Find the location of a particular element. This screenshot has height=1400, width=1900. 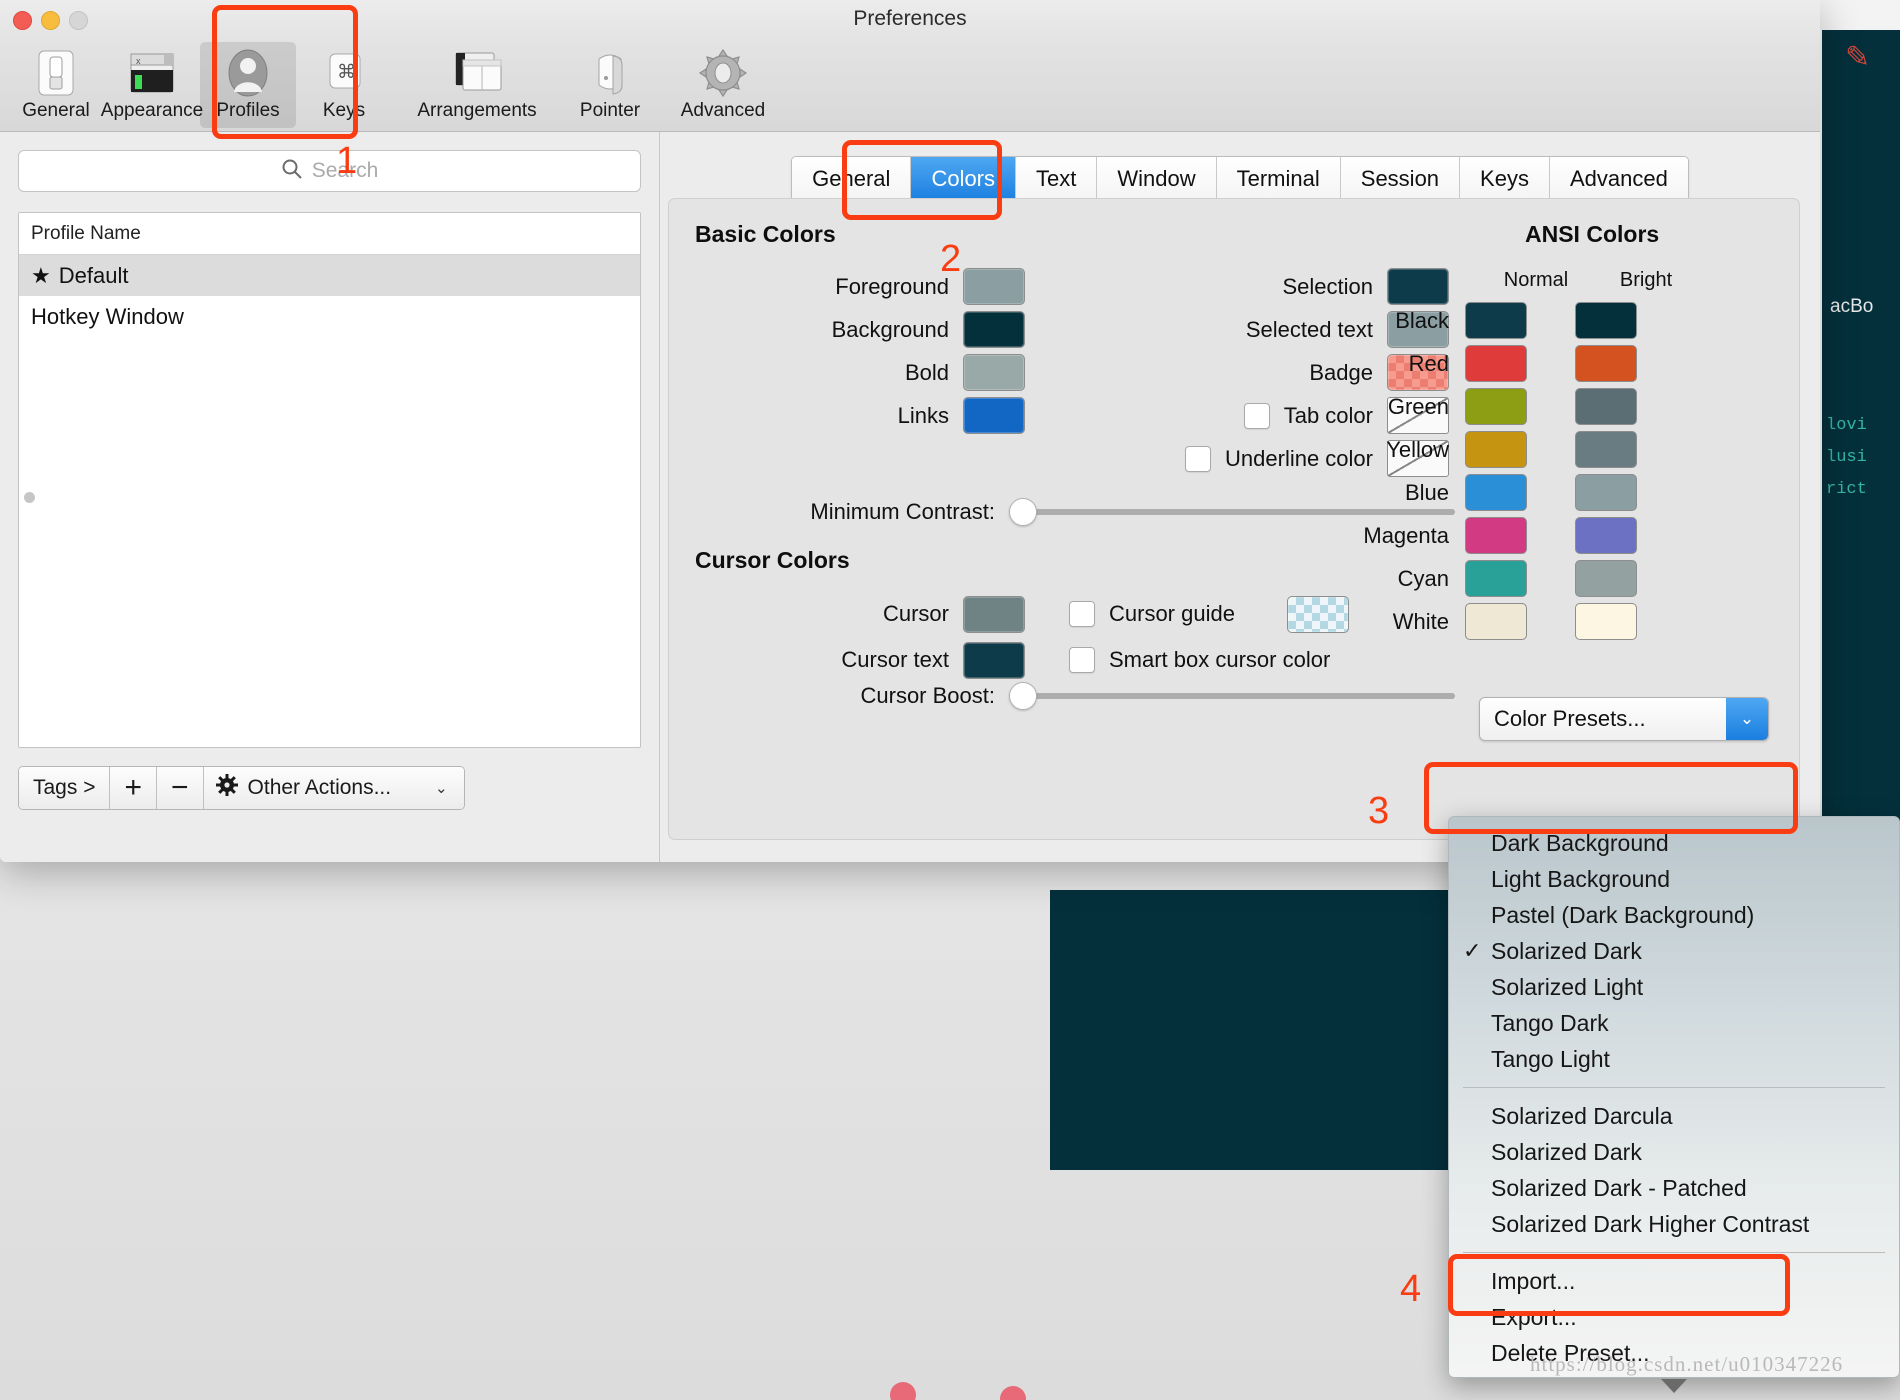

menu-item: Solarized Dark Higher Contrast is located at coordinates (1674, 1224).